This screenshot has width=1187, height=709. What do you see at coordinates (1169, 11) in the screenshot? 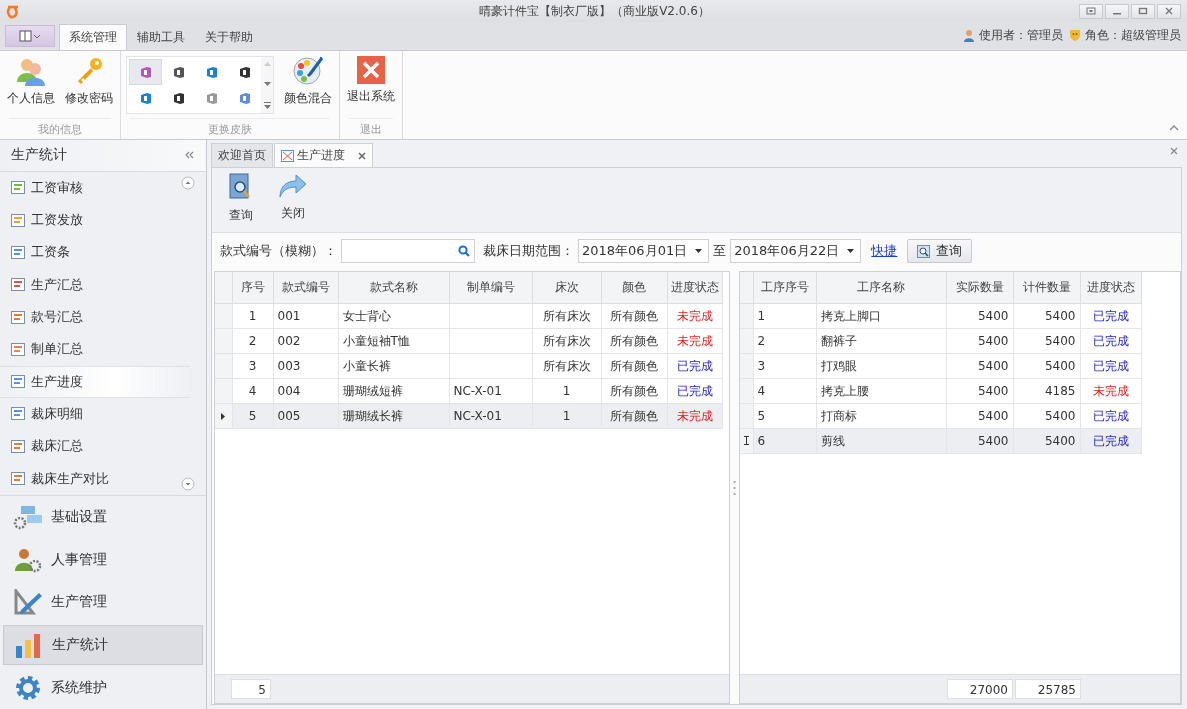
I see `close-button` at bounding box center [1169, 11].